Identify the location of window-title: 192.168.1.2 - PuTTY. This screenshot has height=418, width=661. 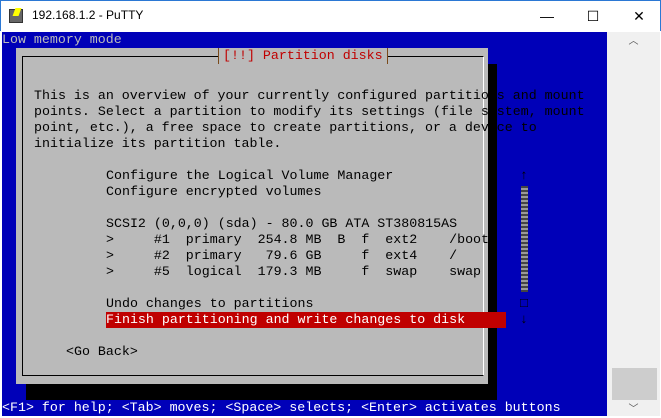
(88, 15).